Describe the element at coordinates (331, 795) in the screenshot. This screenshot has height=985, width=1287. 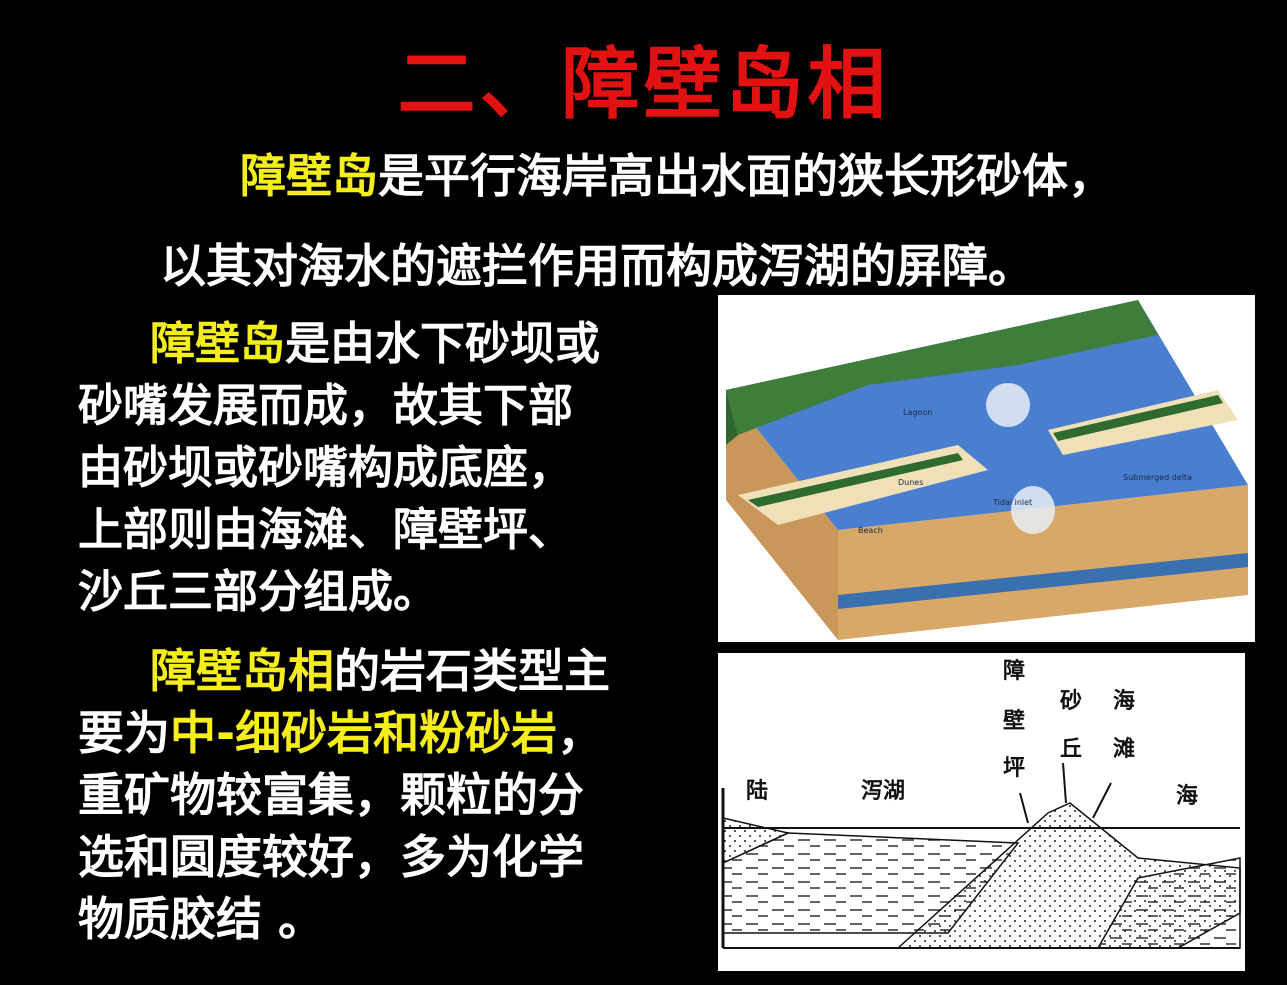
I see `paragraph2-line3: 重矿物较富集，颗粒的分` at that location.